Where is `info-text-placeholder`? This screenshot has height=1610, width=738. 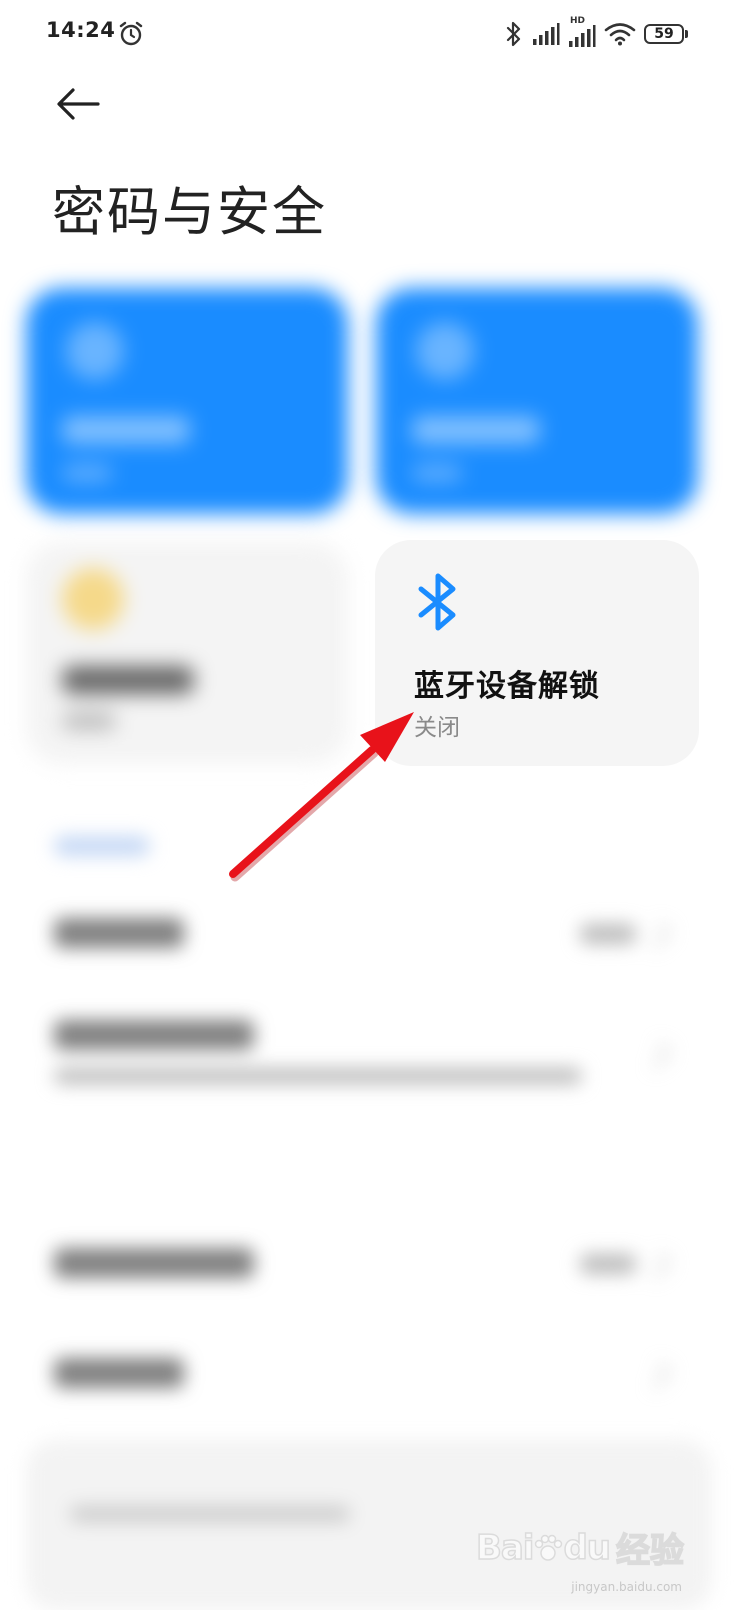
info-text-placeholder is located at coordinates (210, 1514).